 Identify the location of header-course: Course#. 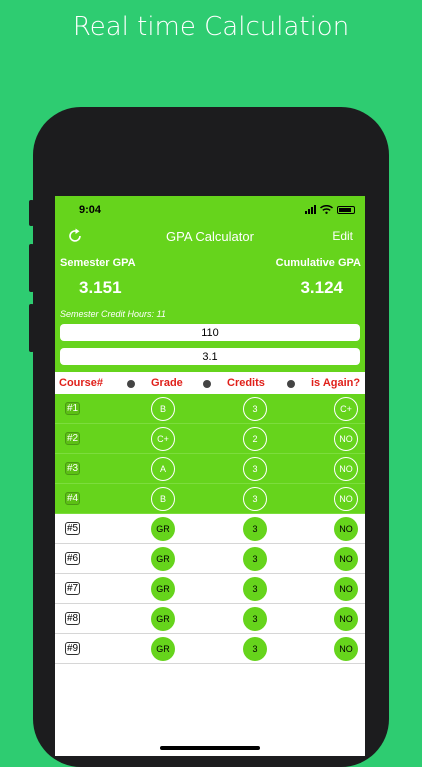
(81, 383).